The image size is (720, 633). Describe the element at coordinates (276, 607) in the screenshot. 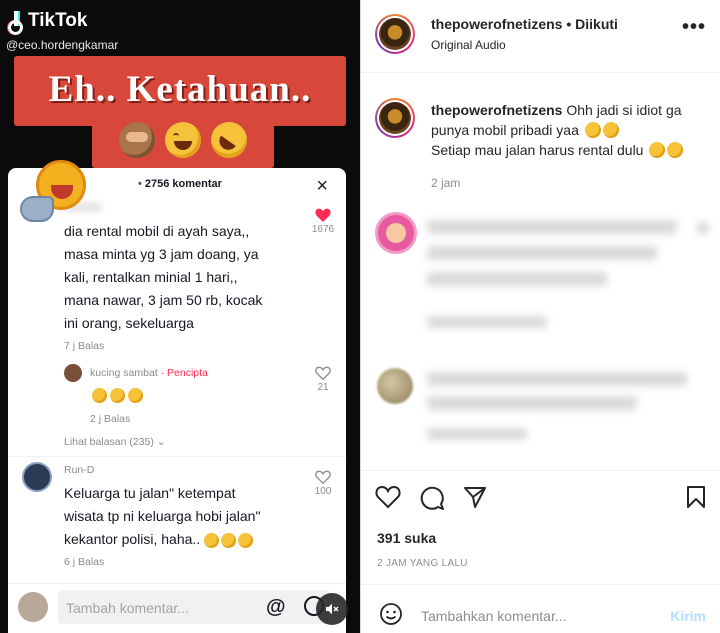

I see `mention-icon: @` at that location.